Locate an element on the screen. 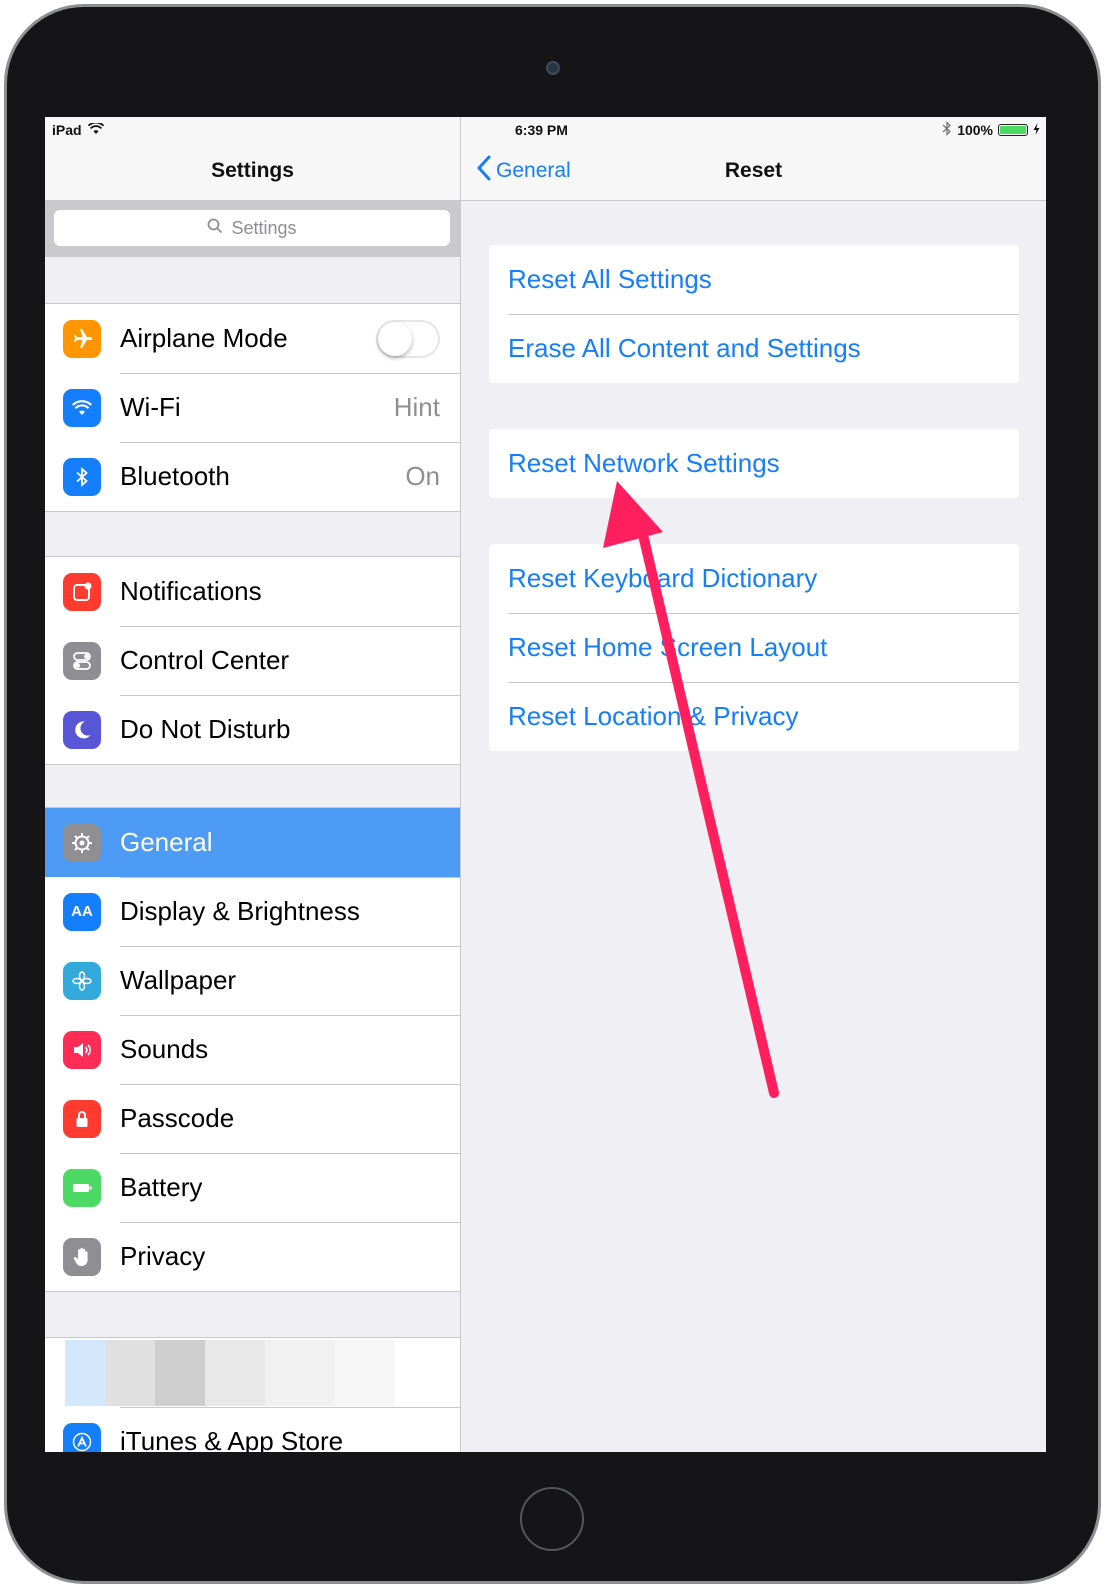  search-input: Settings is located at coordinates (252, 228).